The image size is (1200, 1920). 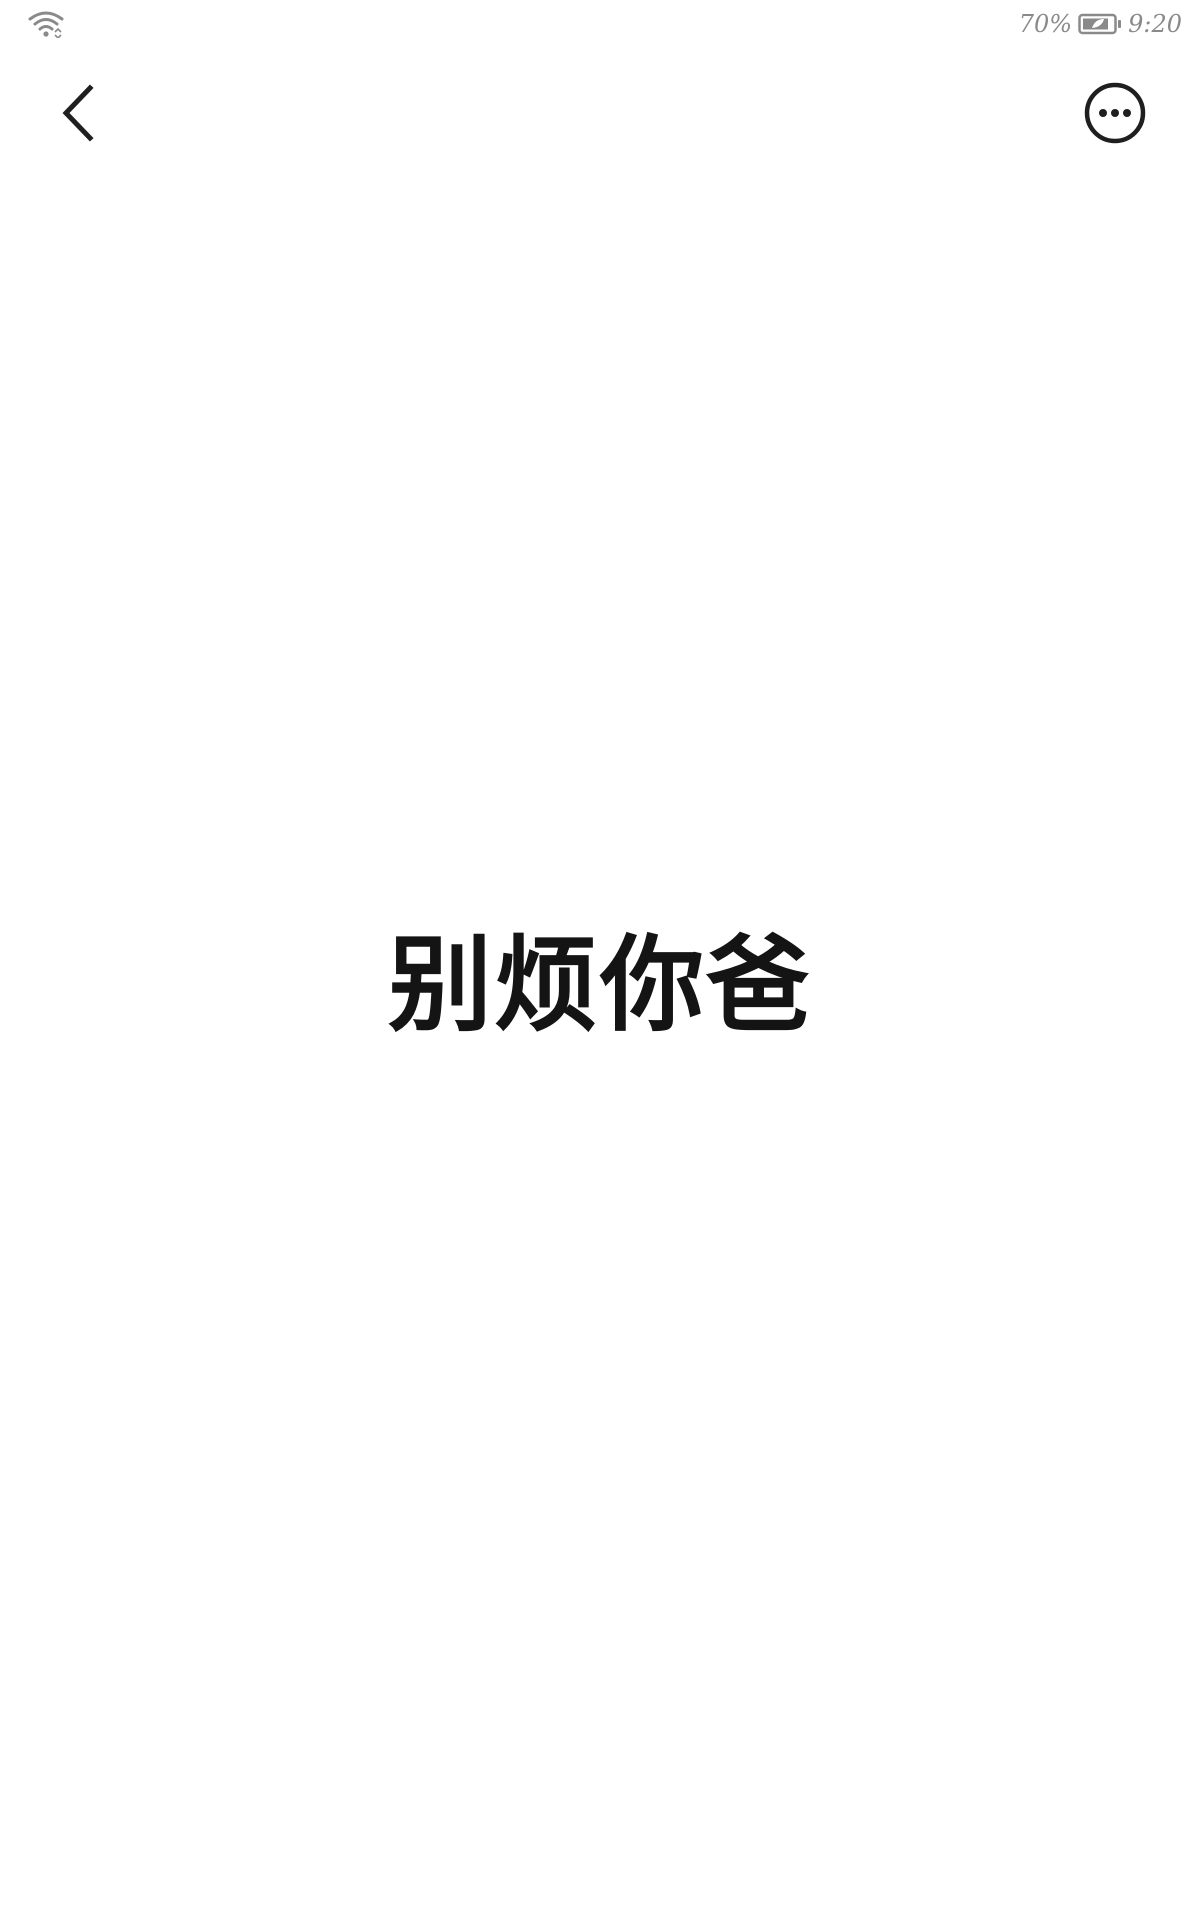 I want to click on chevron-left-icon, so click(x=78, y=113).